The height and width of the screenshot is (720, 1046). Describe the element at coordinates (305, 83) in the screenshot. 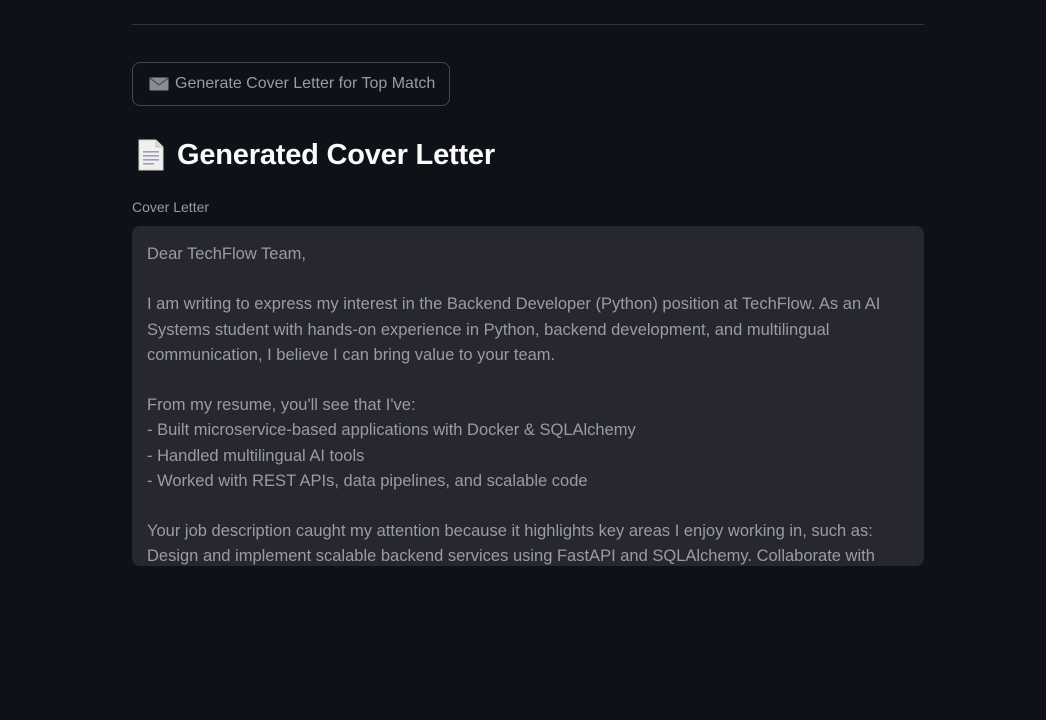

I see `generate-button-label: Generate Cover Letter for Top Match` at that location.